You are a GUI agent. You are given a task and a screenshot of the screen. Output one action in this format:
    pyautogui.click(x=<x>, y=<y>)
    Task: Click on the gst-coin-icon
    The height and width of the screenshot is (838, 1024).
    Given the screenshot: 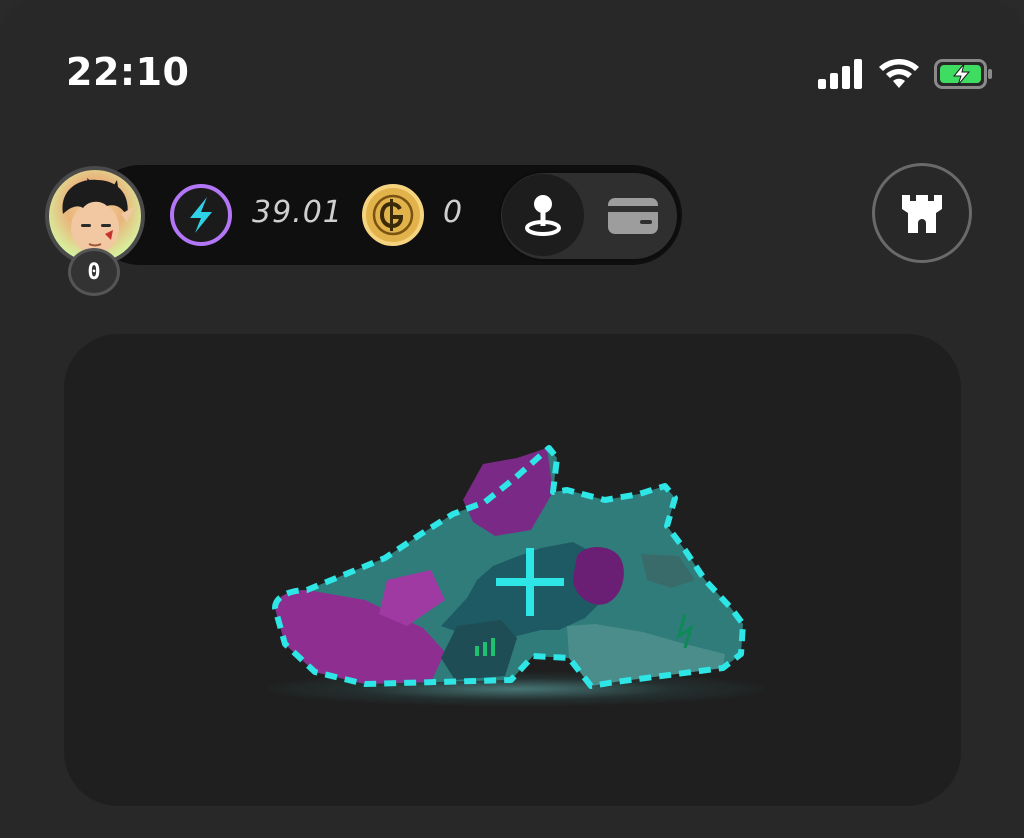 What is the action you would take?
    pyautogui.click(x=393, y=215)
    